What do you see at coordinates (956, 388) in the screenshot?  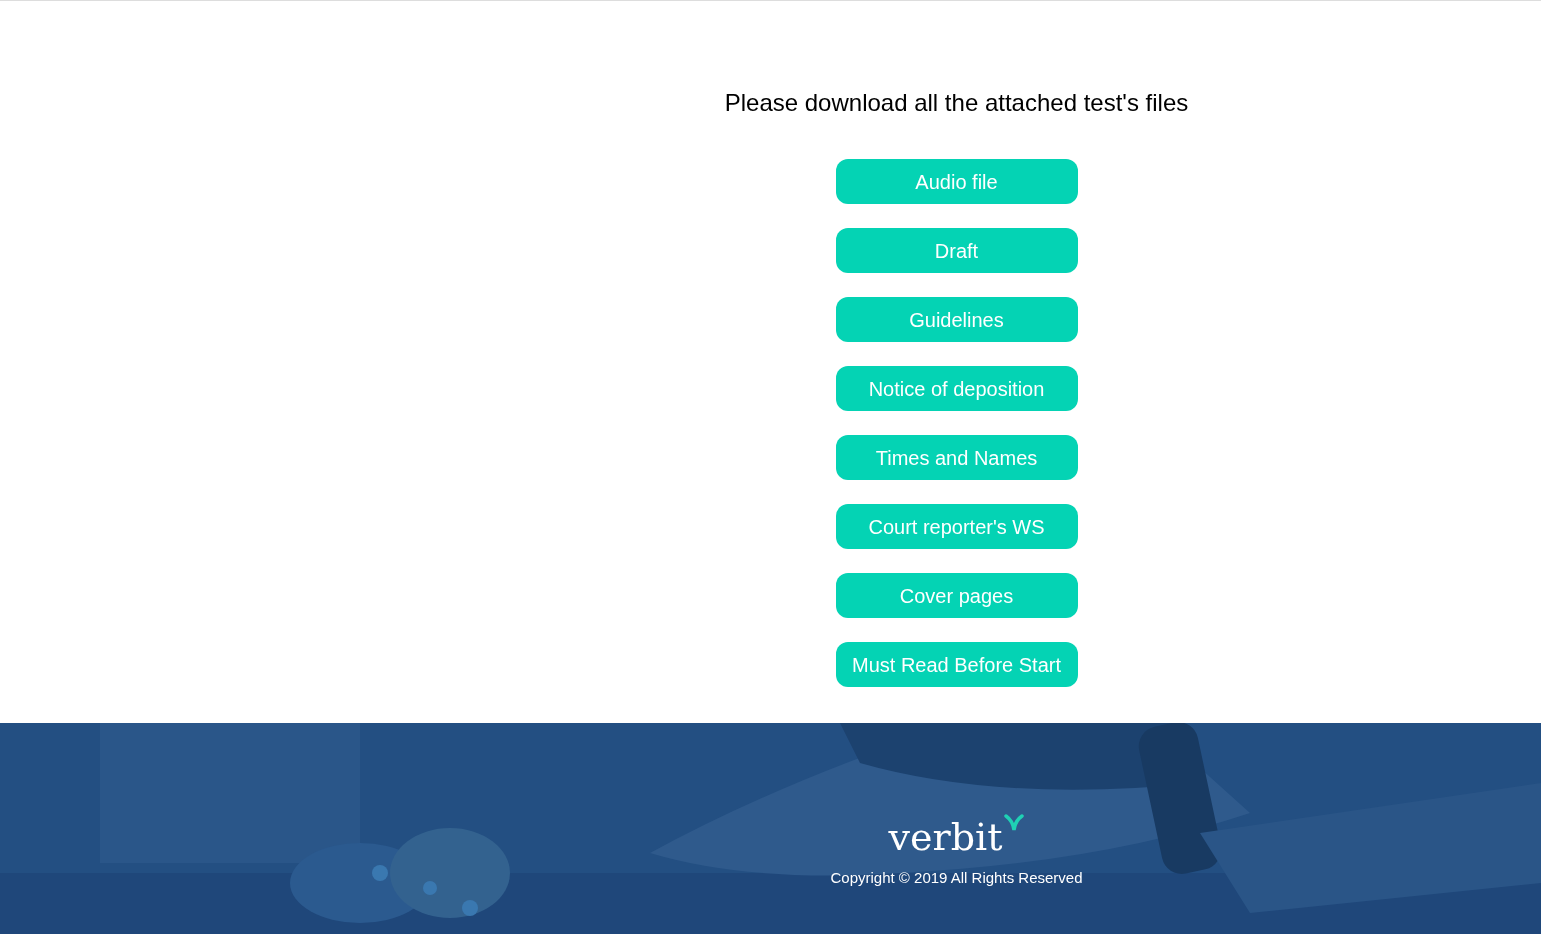 I see `download-button: Notice of deposition` at bounding box center [956, 388].